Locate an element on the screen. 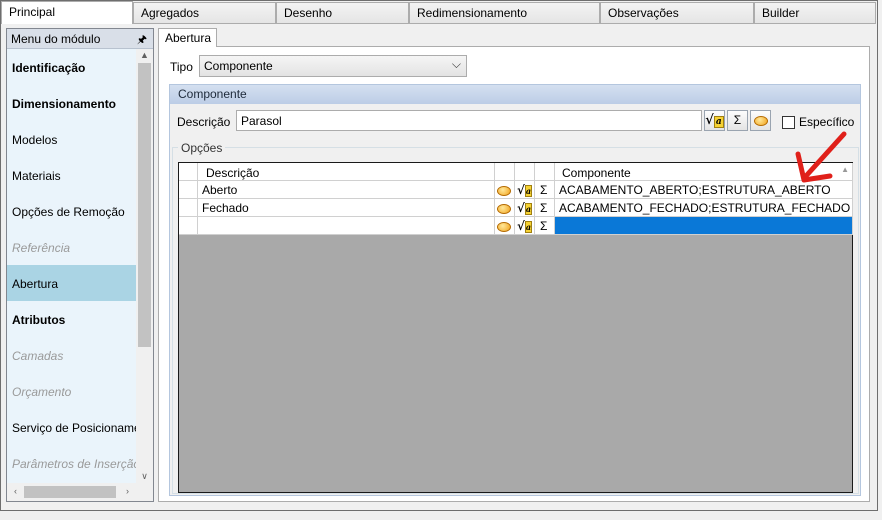 The image size is (882, 520). menu-item-orcamento: Orçamento is located at coordinates (42, 392).